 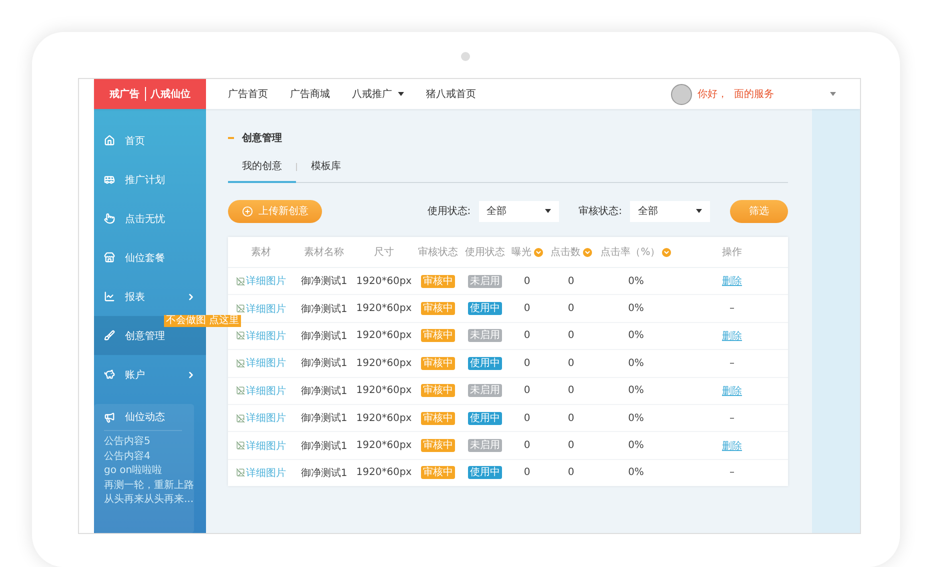 What do you see at coordinates (262, 138) in the screenshot?
I see `page-title: 创意管理` at bounding box center [262, 138].